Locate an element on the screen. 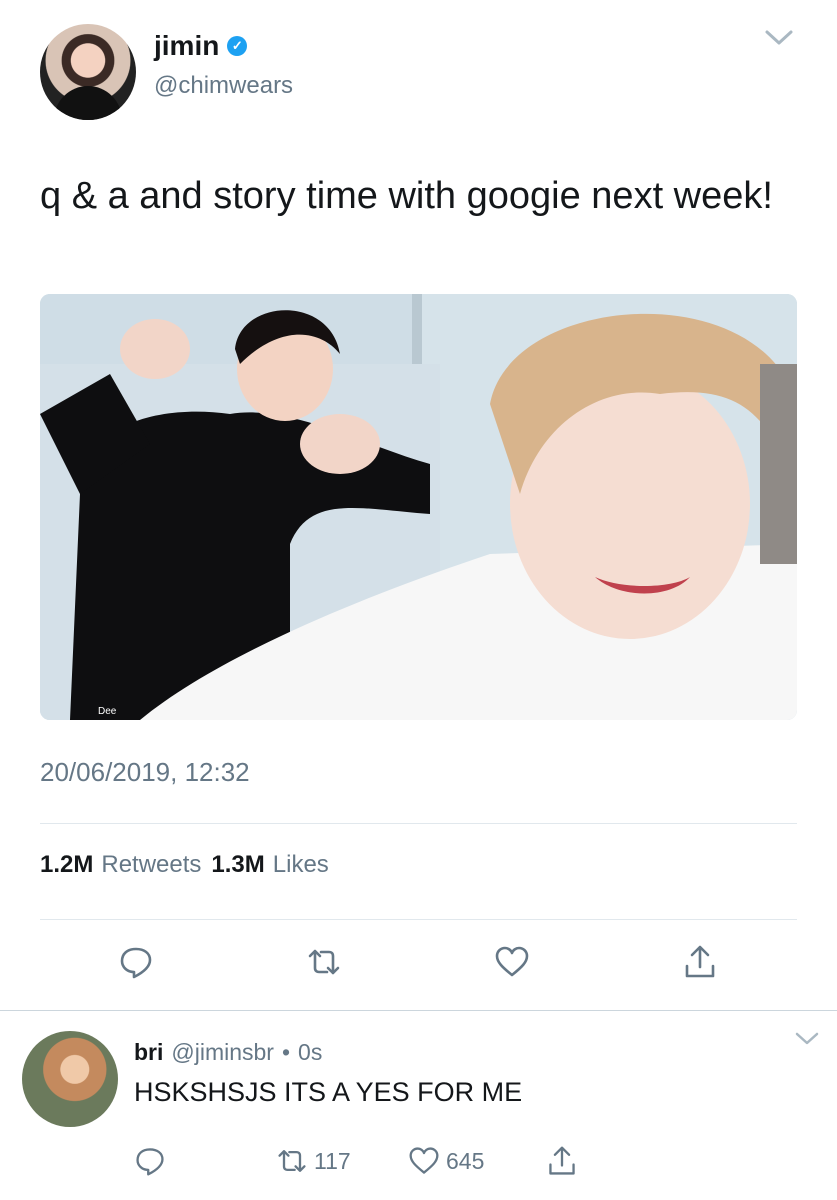 Image resolution: width=837 pixels, height=1200 pixels. author-handle: @chimwears is located at coordinates (223, 86).